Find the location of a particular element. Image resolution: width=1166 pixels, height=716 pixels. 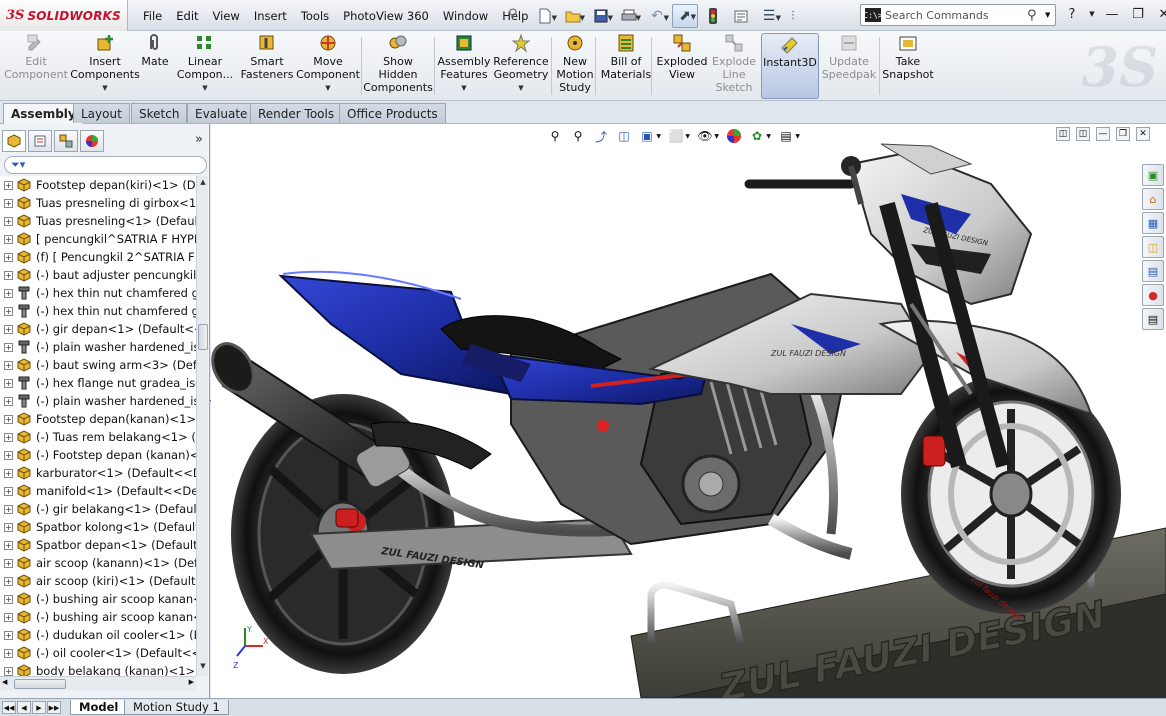

tab-office-products: Office Products is located at coordinates (392, 113).